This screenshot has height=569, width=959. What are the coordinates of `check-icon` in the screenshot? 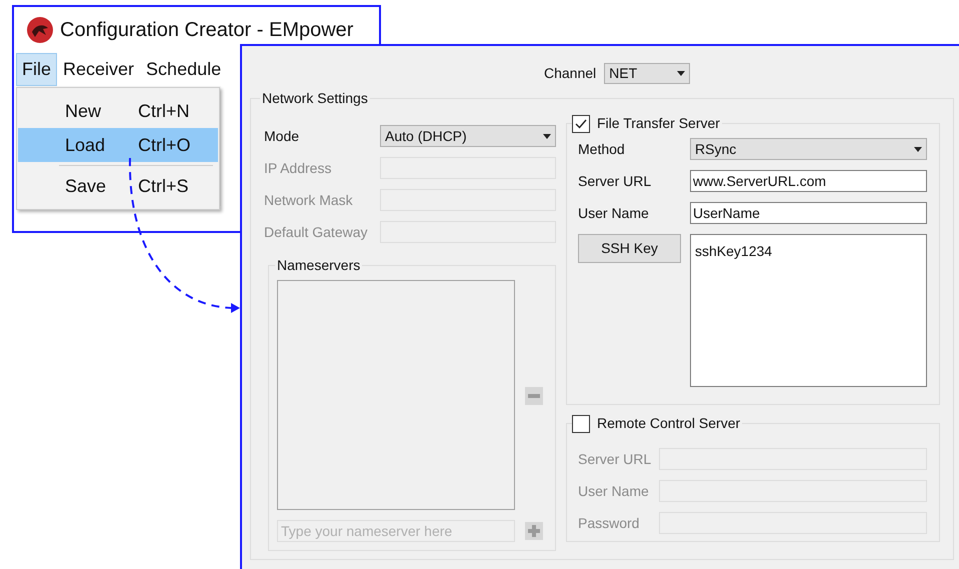 It's located at (581, 123).